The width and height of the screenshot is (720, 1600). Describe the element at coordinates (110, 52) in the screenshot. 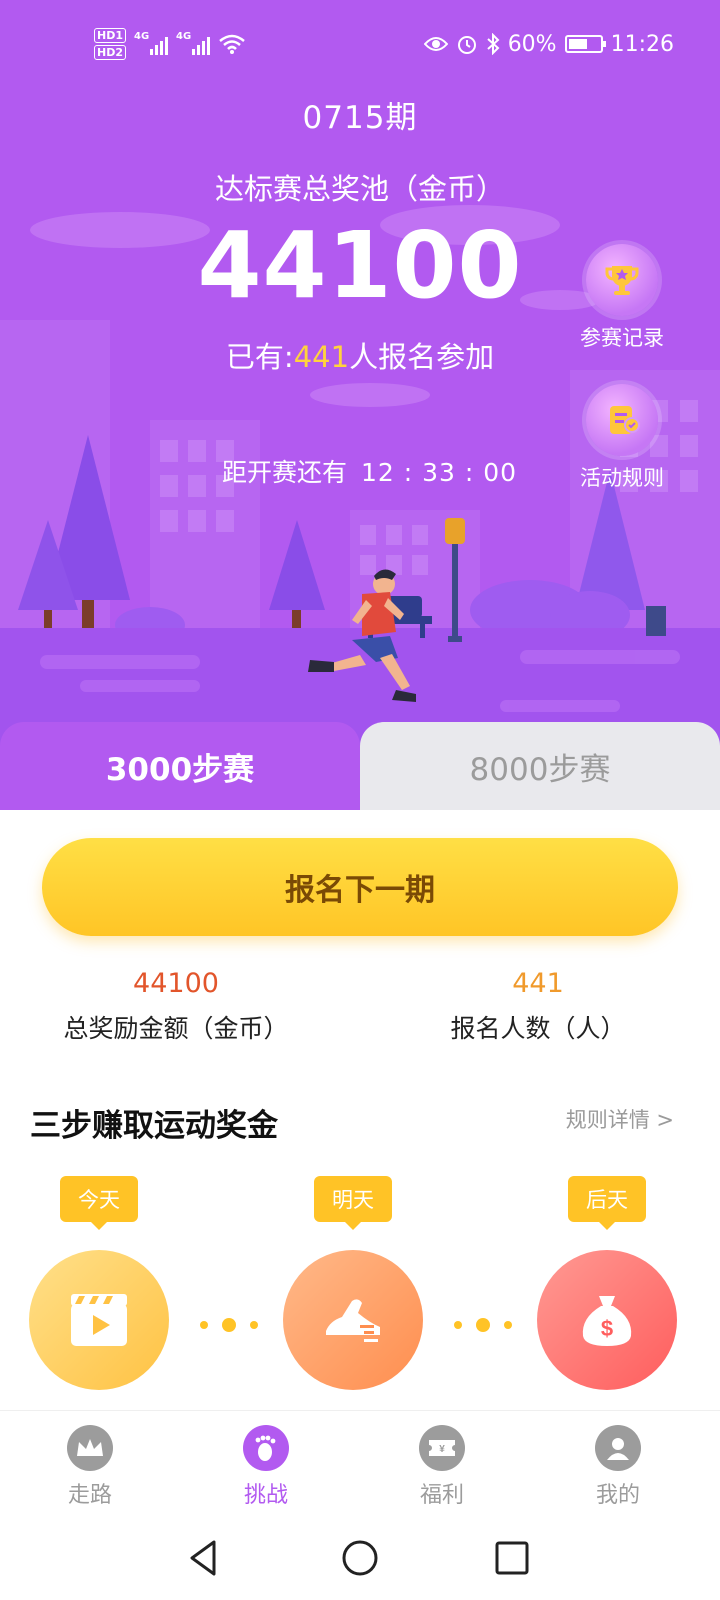

I see `hd-label: HD2` at that location.